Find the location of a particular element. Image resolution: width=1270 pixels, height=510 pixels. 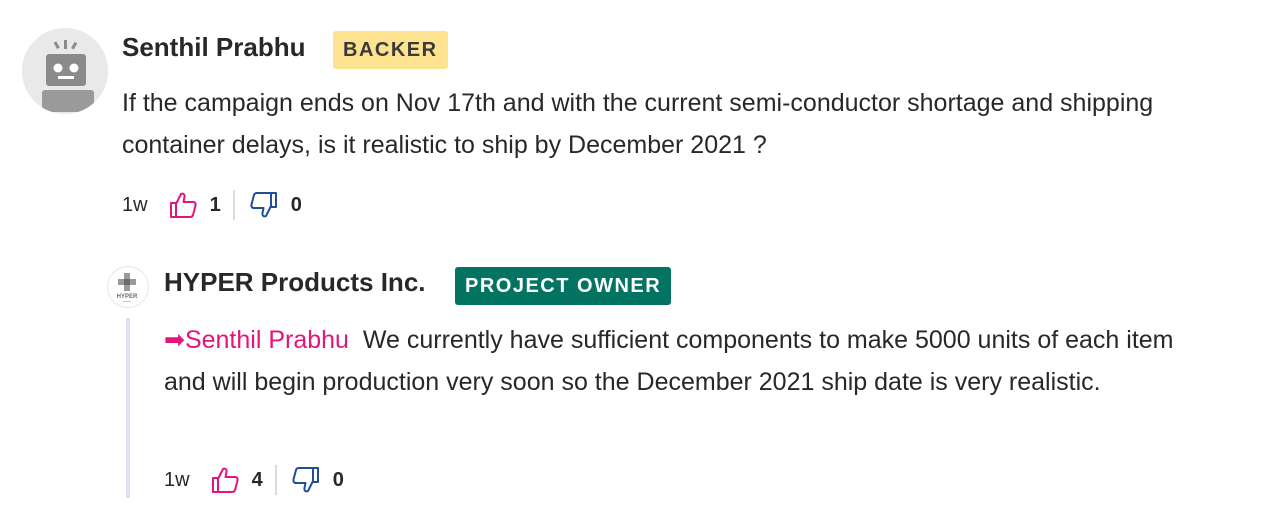

owner-name: HYPER Products Inc. is located at coordinates (295, 282).